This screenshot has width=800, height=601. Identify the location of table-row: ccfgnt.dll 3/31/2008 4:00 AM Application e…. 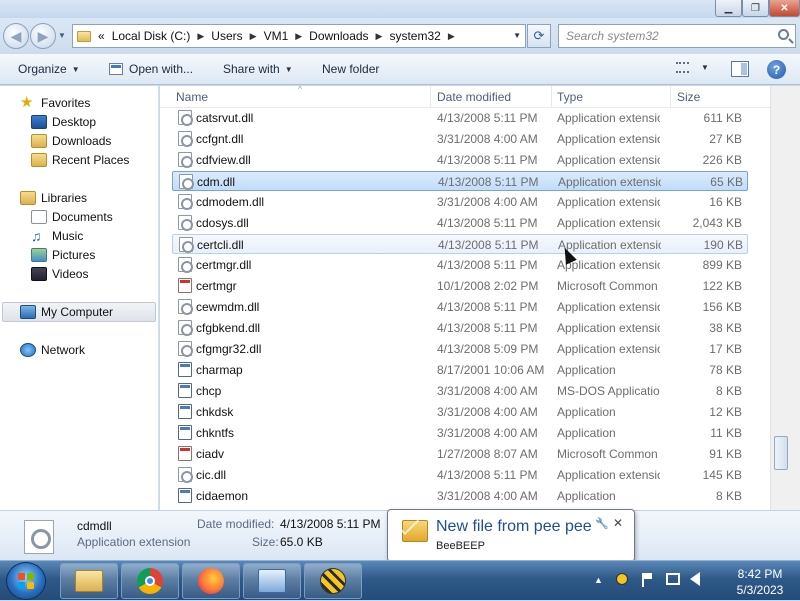
(460, 139).